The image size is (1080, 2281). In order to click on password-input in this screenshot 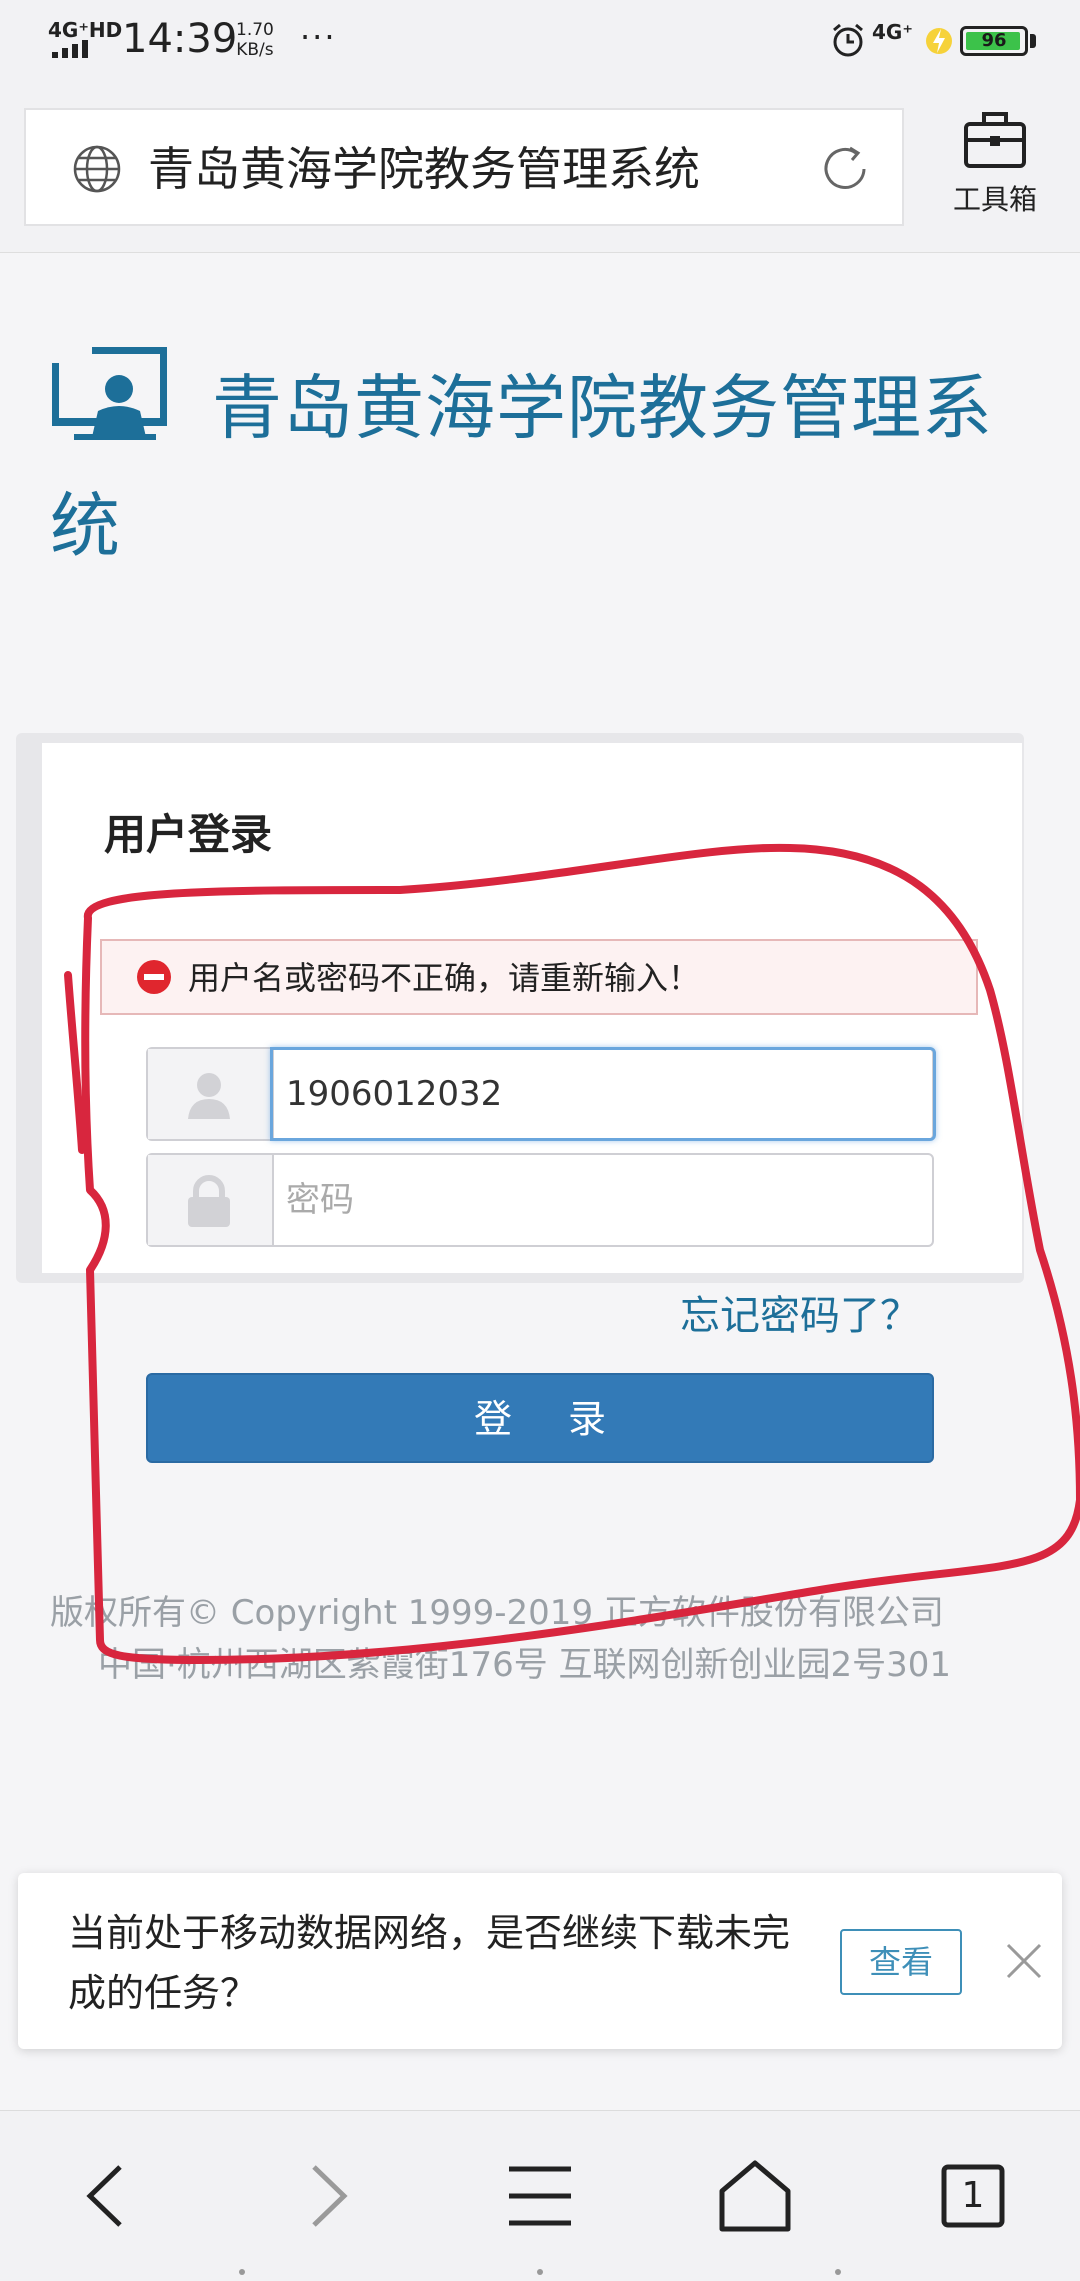, I will do `click(602, 1200)`.